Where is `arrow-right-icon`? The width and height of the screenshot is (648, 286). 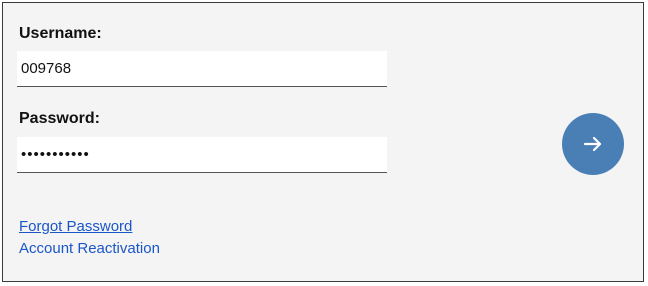
arrow-right-icon is located at coordinates (593, 144).